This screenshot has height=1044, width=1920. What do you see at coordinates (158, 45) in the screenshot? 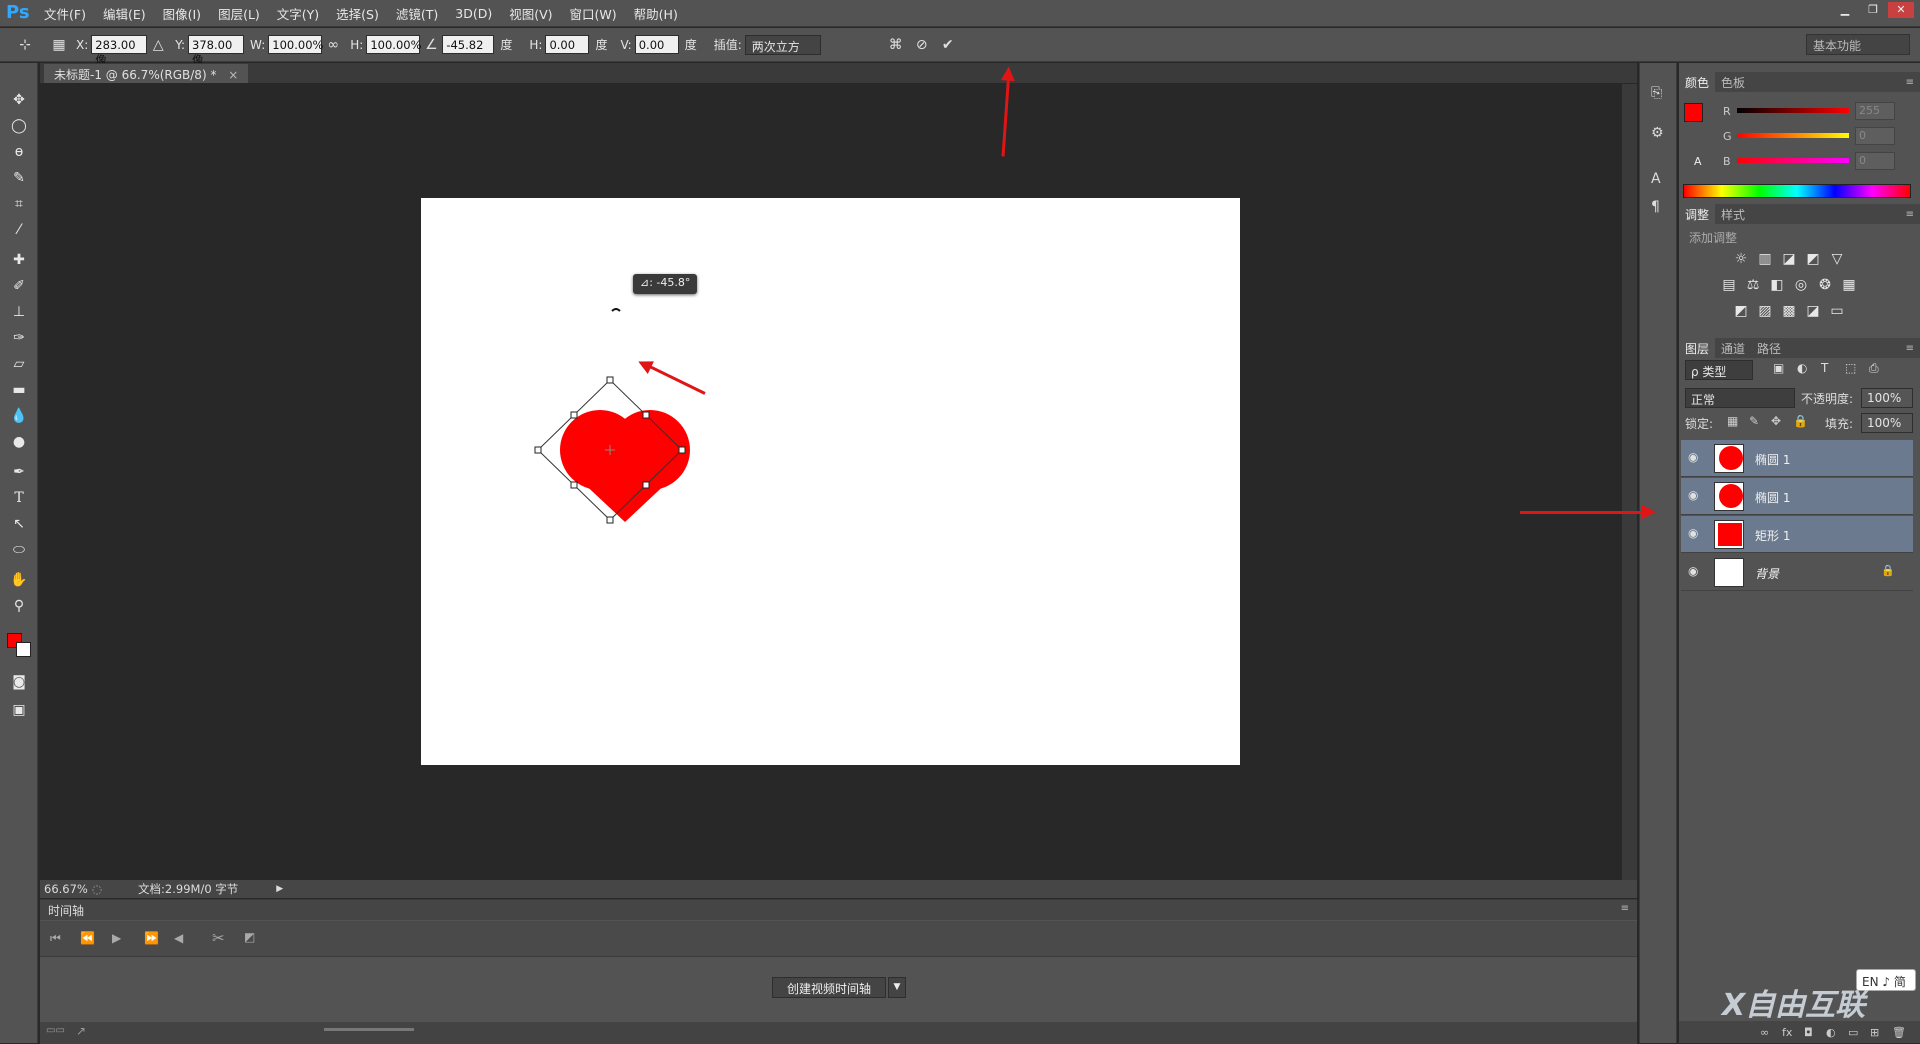
I see `relative-position-icon: △` at bounding box center [158, 45].